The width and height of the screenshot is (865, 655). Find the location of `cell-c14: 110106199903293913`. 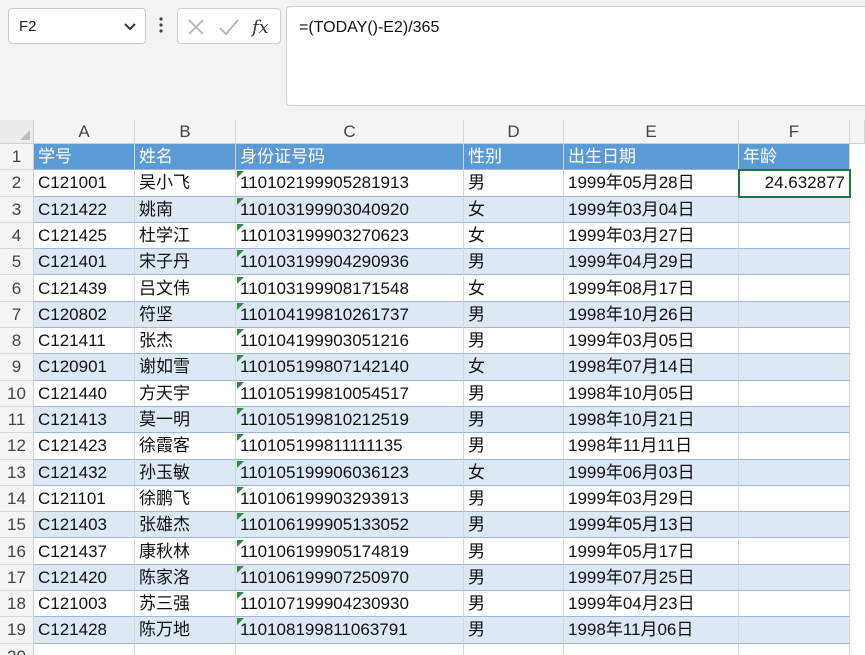

cell-c14: 110106199903293913 is located at coordinates (350, 499).